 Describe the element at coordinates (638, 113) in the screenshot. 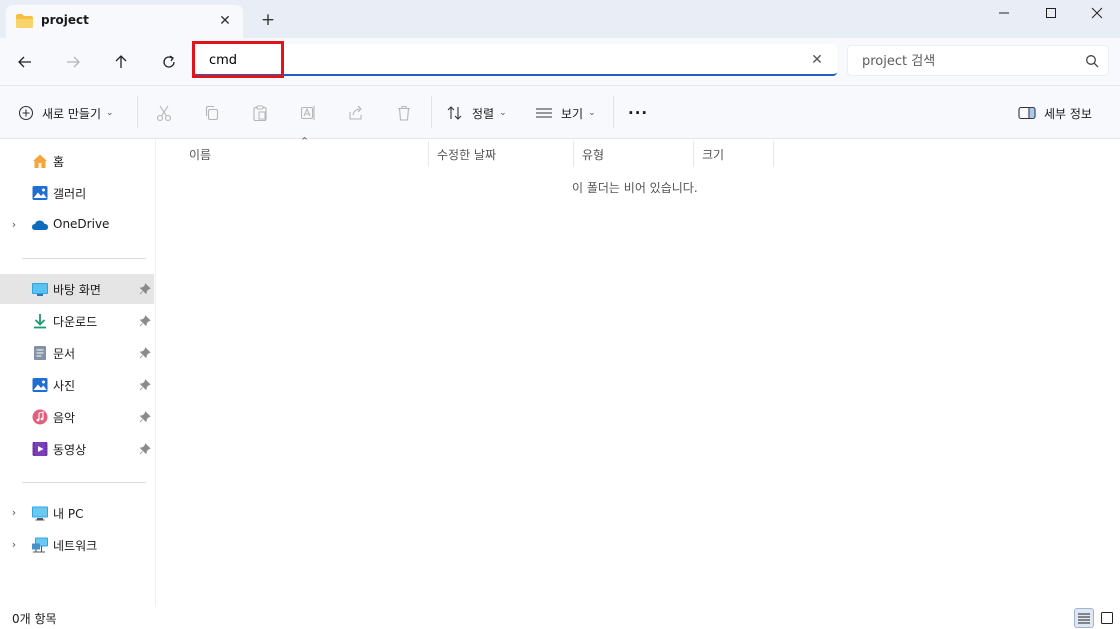

I see `more-options-button: ···` at that location.